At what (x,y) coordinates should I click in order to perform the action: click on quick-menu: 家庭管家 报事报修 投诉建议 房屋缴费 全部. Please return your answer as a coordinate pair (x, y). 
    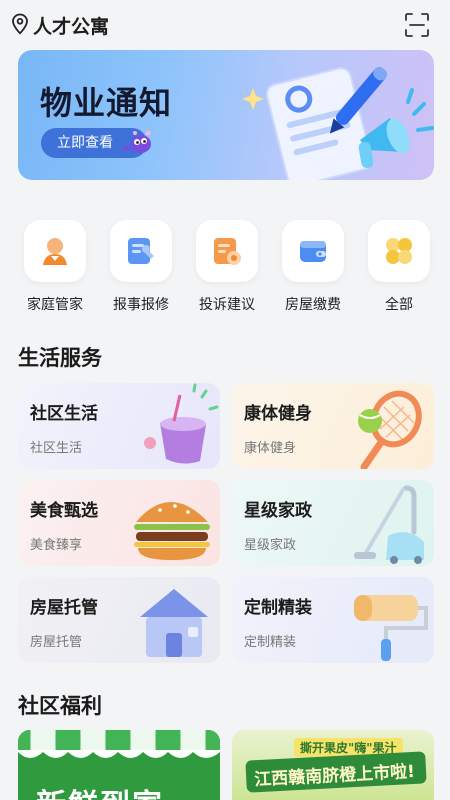
    Looking at the image, I should click on (225, 270).